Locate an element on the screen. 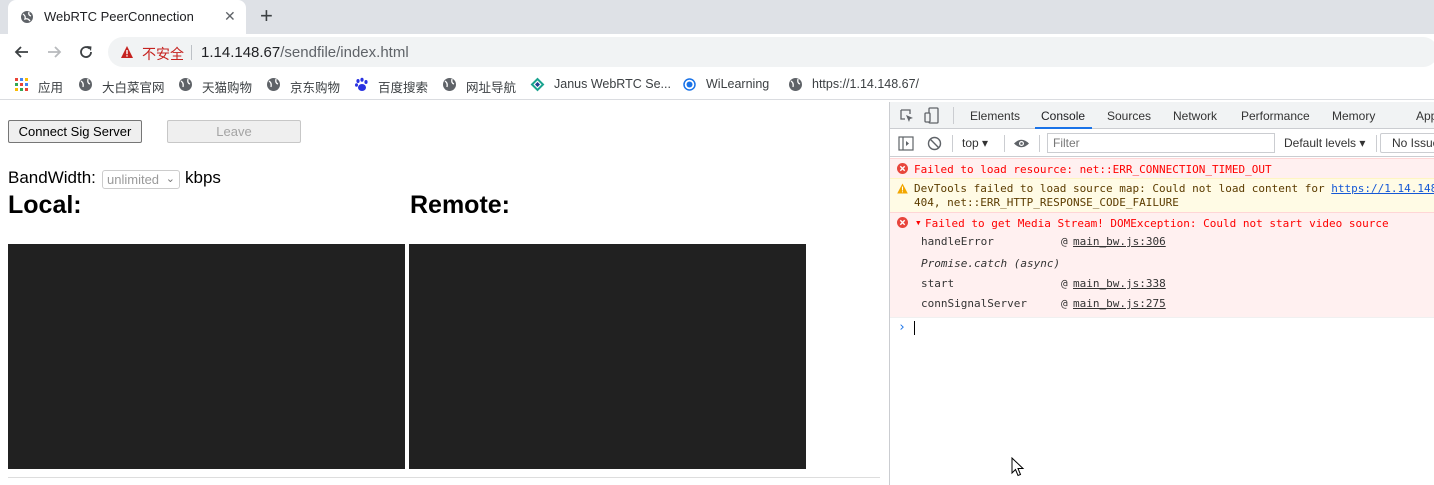  log-levels-value: Default levels is located at coordinates (1320, 143).